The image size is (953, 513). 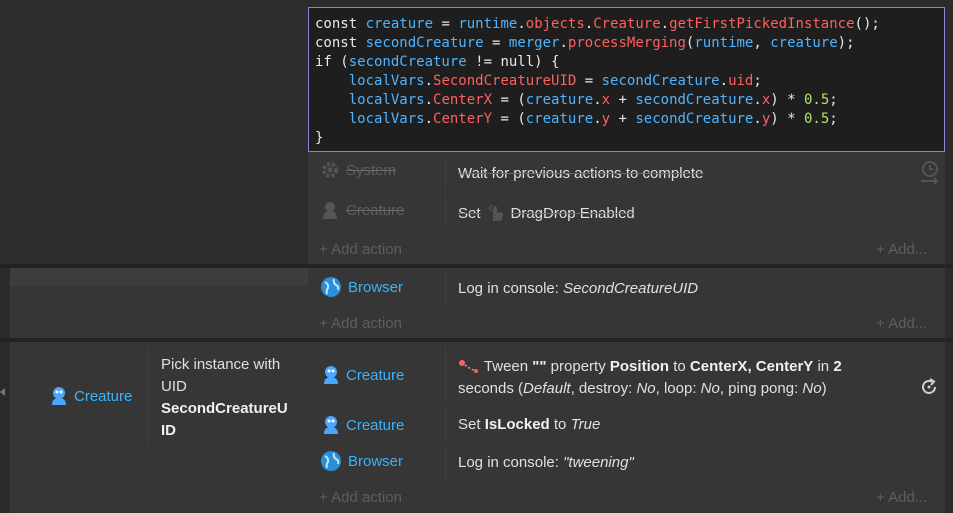 I want to click on tween-text: , ping pong:, so click(x=761, y=388).